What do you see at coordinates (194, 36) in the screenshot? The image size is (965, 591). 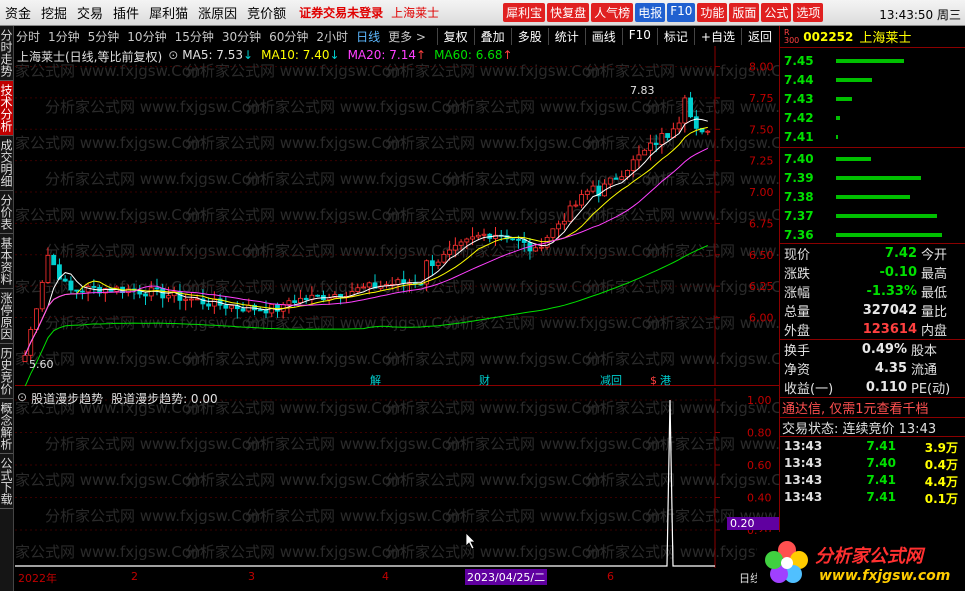 I see `period-15min: 15分钟` at bounding box center [194, 36].